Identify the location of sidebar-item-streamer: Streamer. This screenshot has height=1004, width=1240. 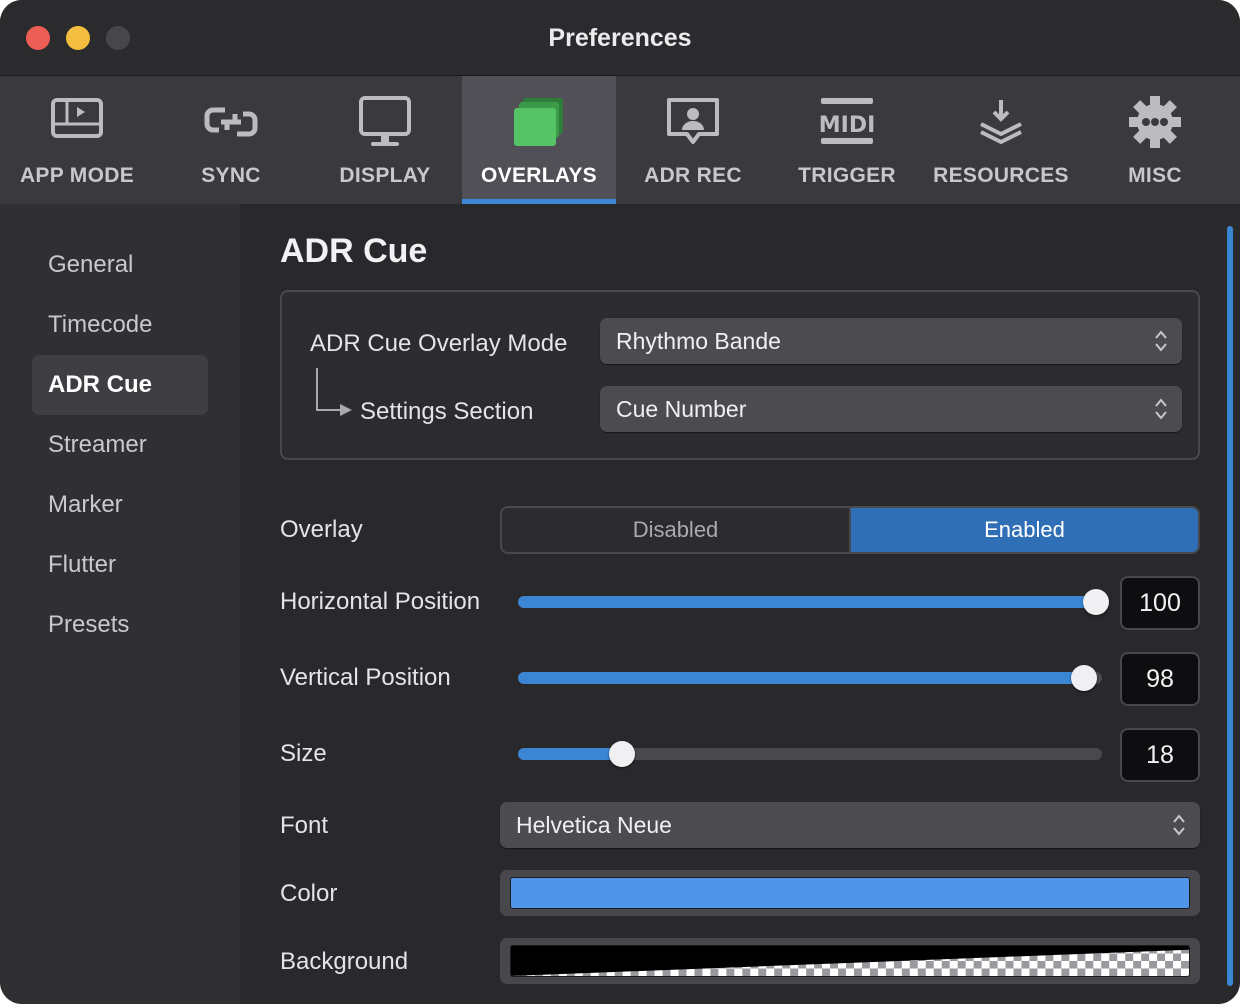
(120, 445).